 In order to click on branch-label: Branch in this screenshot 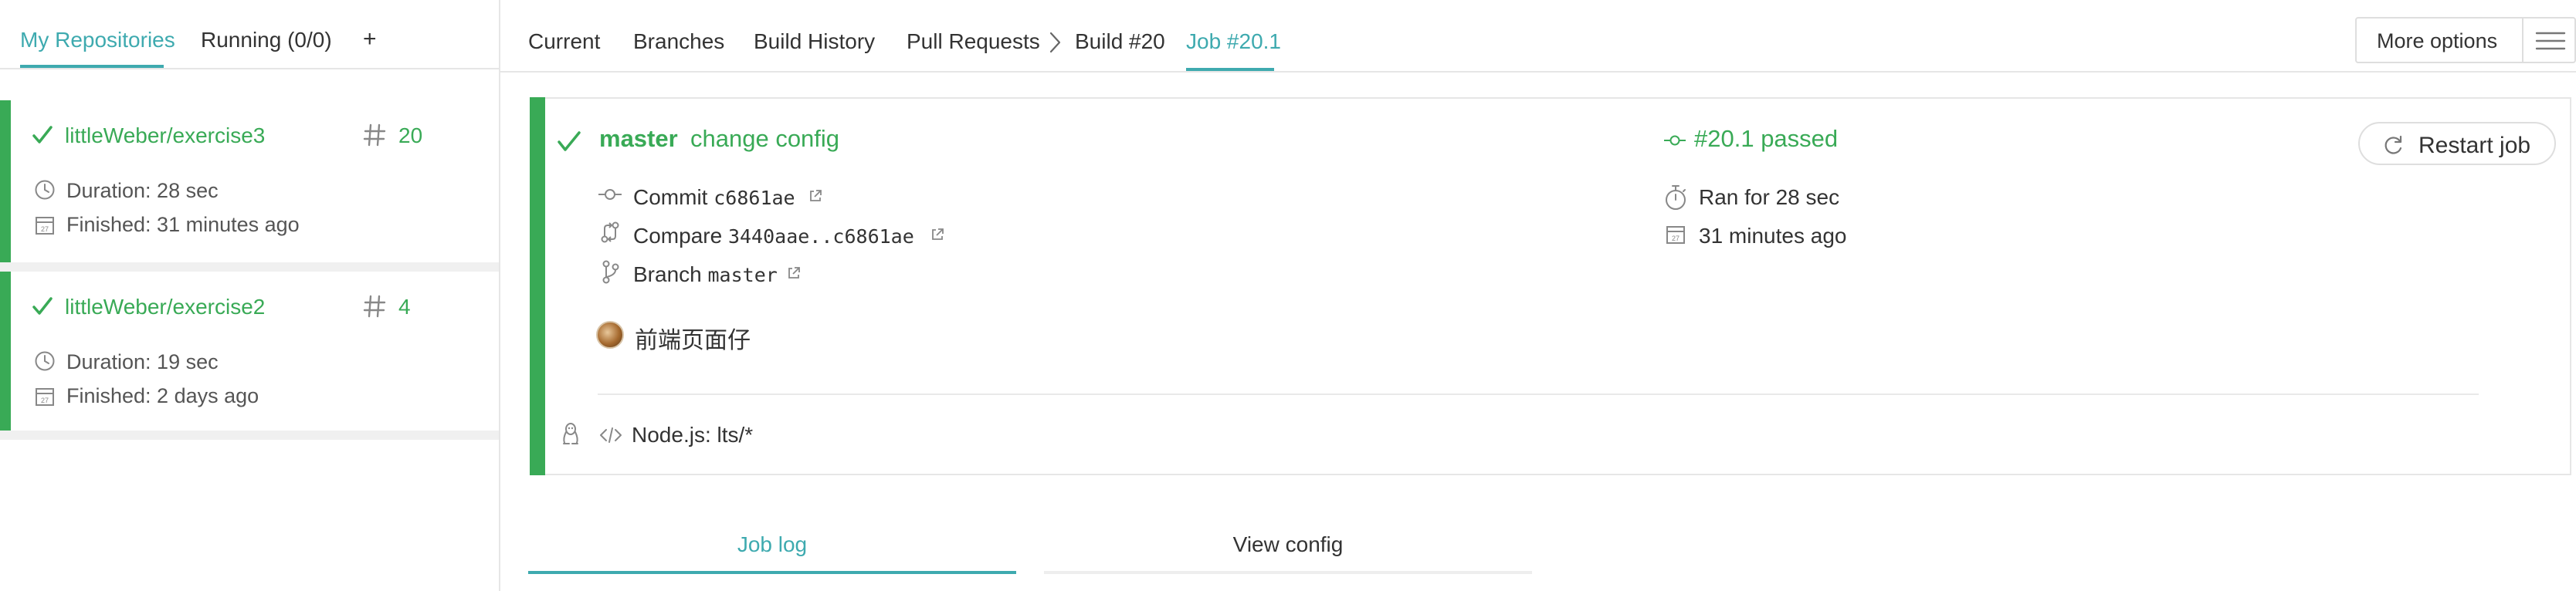, I will do `click(667, 274)`.